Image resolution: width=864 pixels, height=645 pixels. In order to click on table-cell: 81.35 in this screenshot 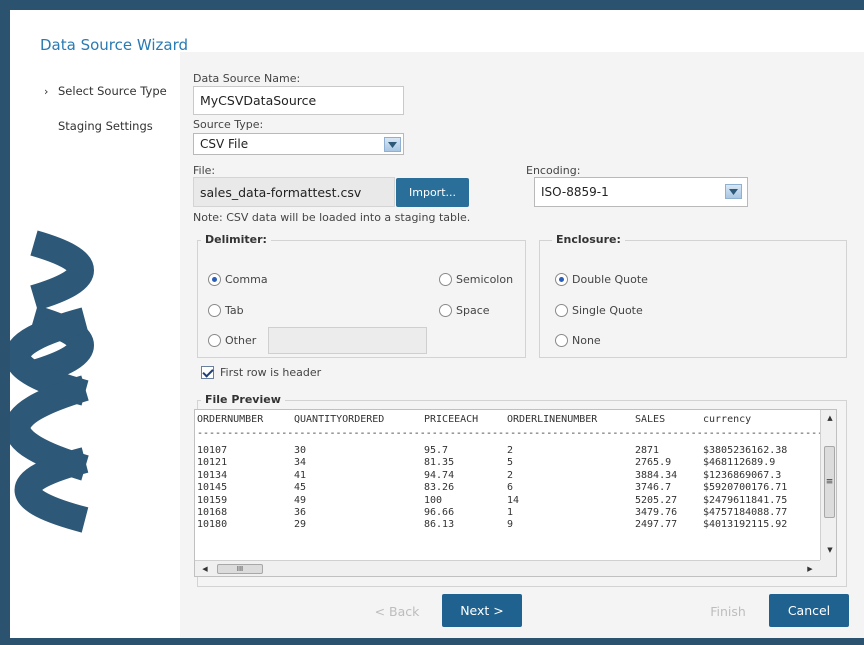, I will do `click(439, 463)`.